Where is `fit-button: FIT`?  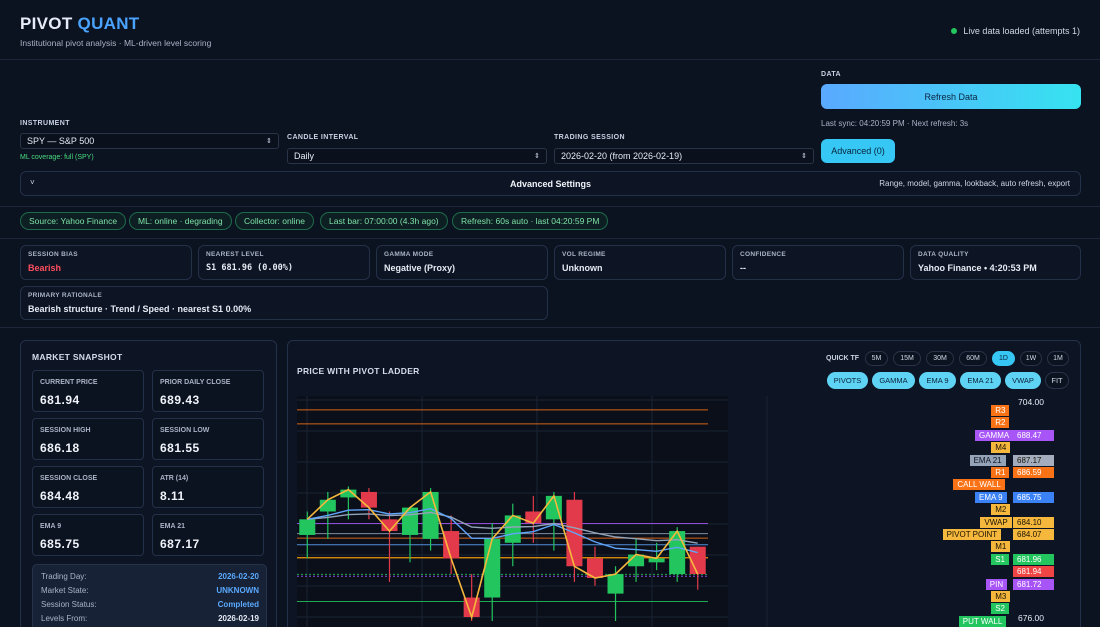 fit-button: FIT is located at coordinates (1057, 380).